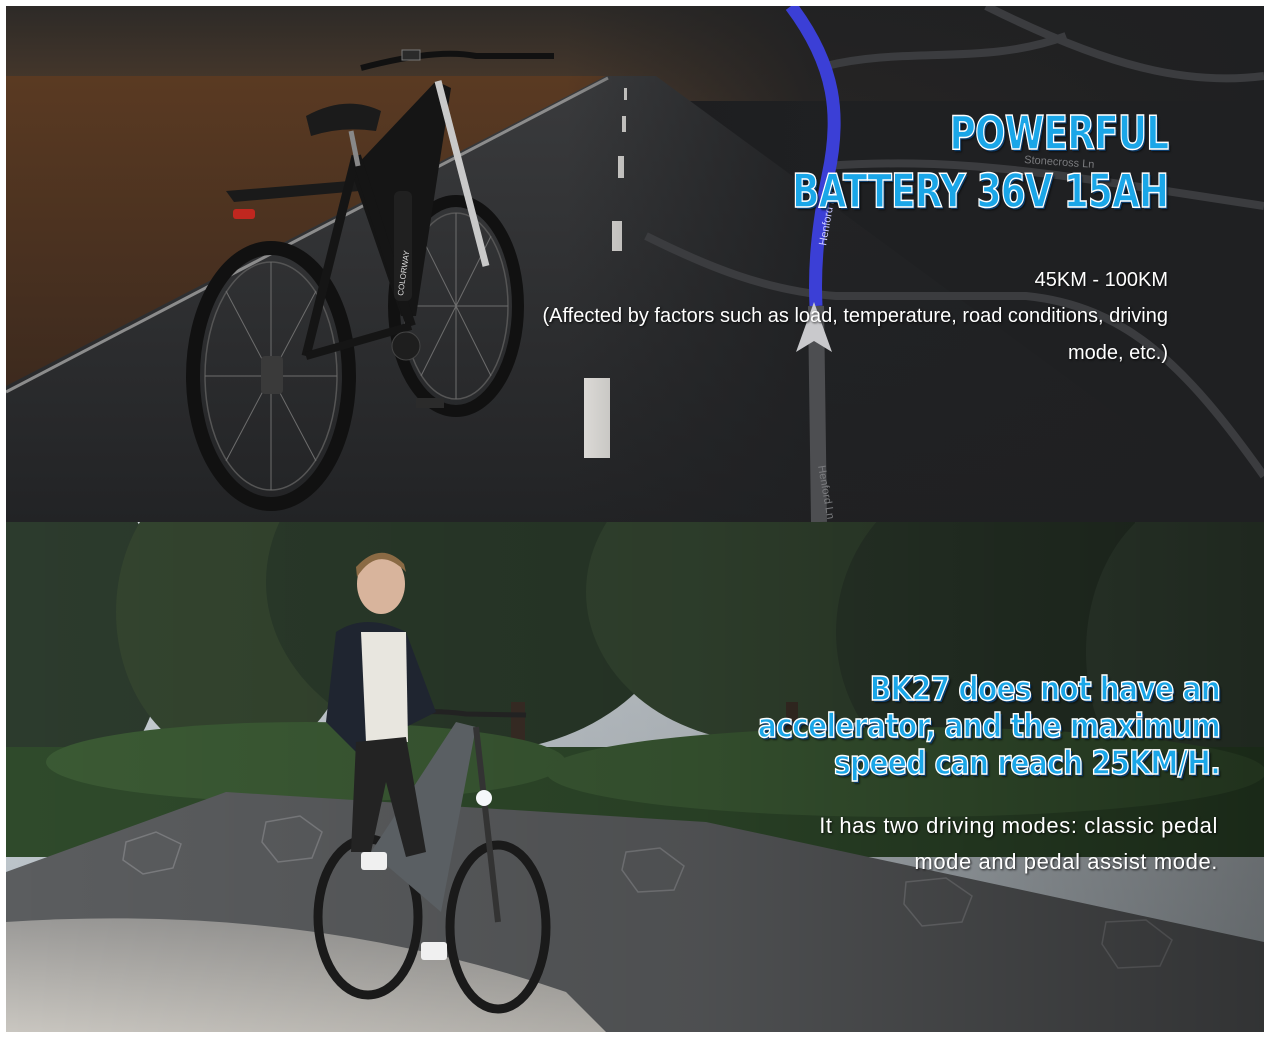  What do you see at coordinates (484, 798) in the screenshot?
I see `headlight` at bounding box center [484, 798].